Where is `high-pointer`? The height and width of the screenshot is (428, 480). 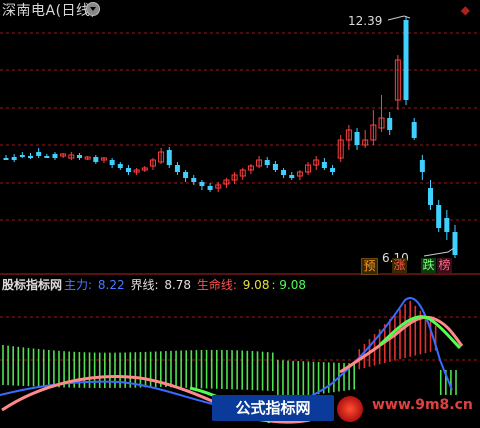
high-pointer is located at coordinates (399, 18).